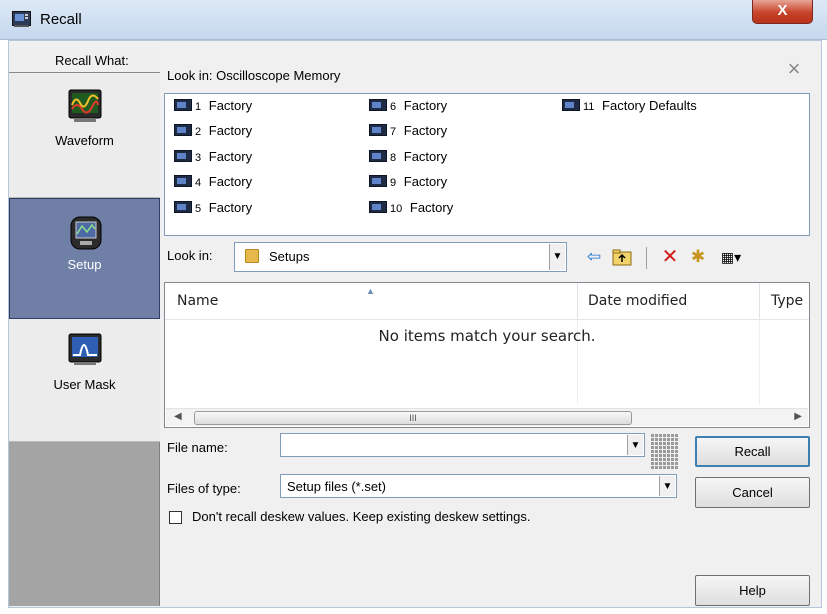 The height and width of the screenshot is (614, 827). I want to click on nav-setup-label: Setup, so click(84, 264).